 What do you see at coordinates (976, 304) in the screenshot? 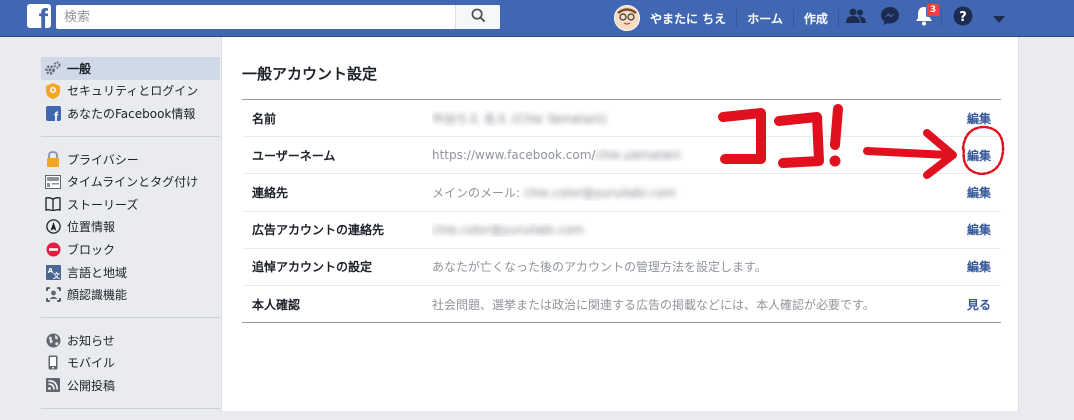
I see `view-link: 見る` at bounding box center [976, 304].